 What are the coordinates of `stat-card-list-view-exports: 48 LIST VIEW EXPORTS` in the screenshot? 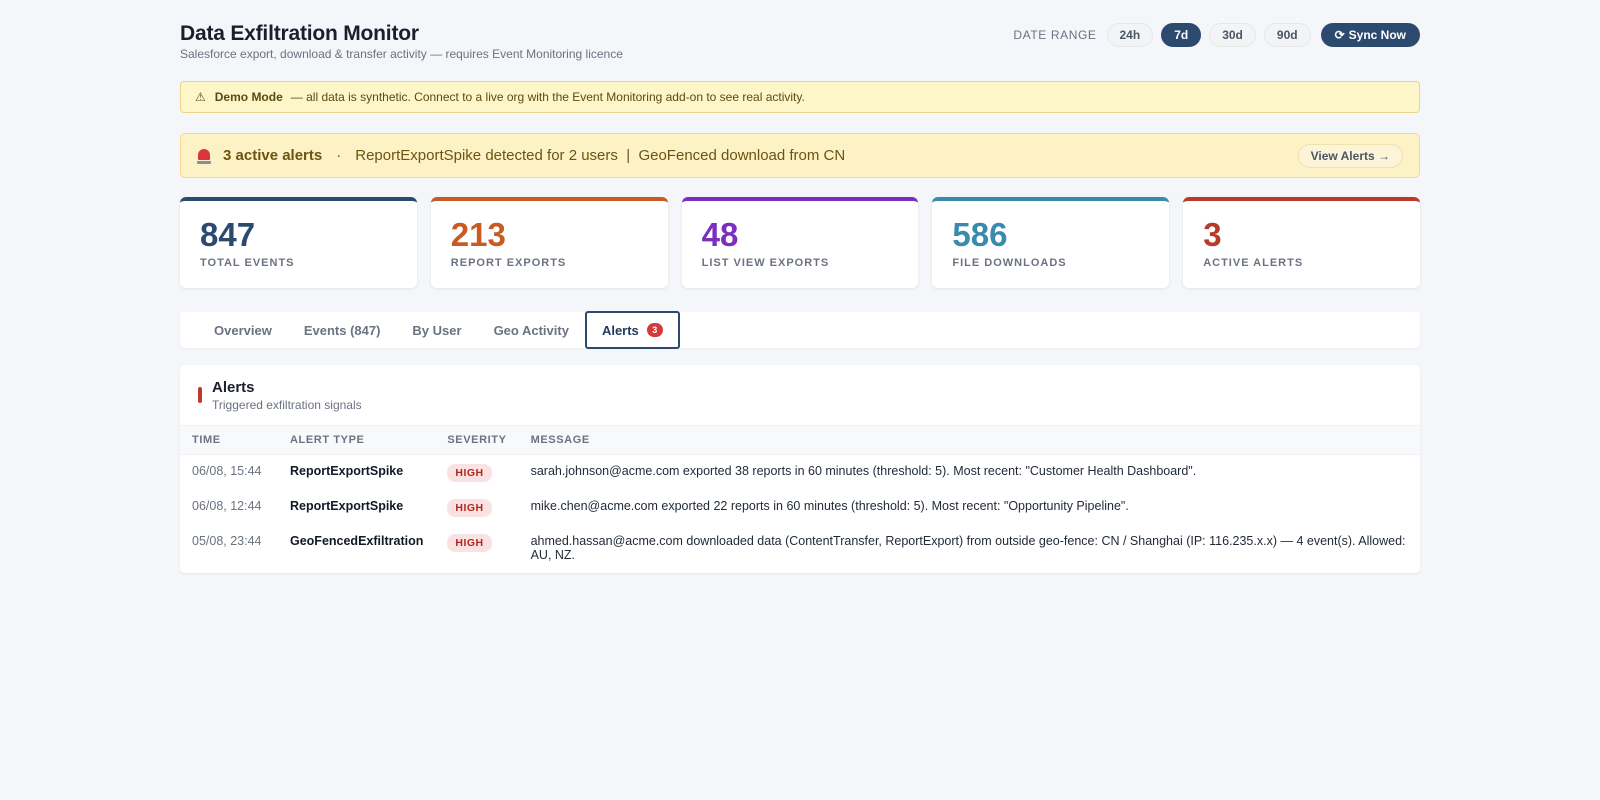 It's located at (800, 242).